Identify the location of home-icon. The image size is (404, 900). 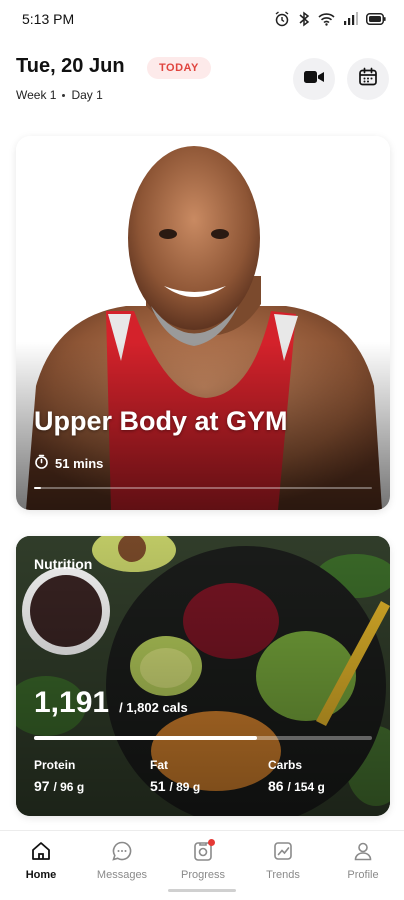
(41, 851).